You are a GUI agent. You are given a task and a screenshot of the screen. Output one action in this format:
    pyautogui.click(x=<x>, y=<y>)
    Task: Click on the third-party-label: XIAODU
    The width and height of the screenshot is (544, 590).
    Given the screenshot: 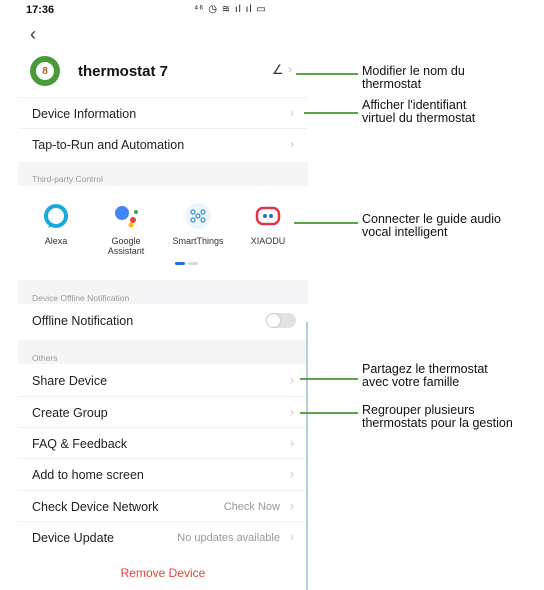 What is the action you would take?
    pyautogui.click(x=268, y=241)
    